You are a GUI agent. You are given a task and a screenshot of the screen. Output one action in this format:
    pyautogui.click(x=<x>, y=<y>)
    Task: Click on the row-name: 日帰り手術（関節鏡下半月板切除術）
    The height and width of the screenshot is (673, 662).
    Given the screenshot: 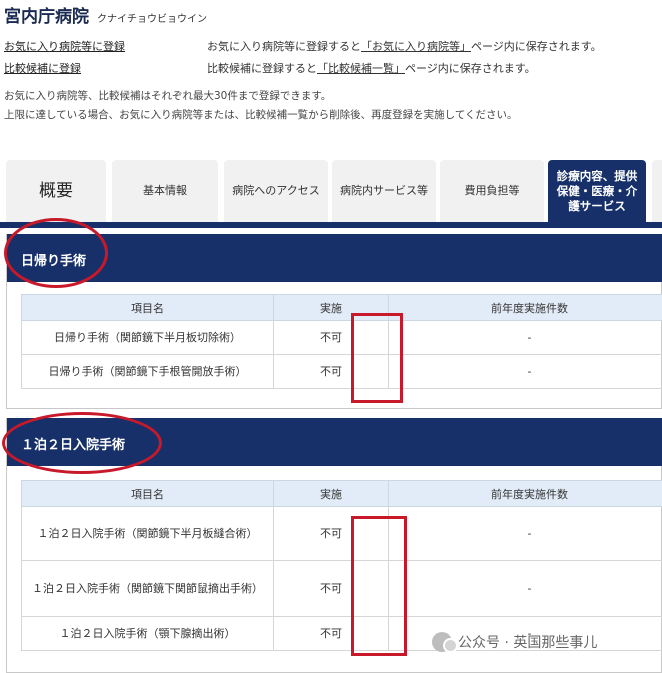 What is the action you would take?
    pyautogui.click(x=147, y=337)
    